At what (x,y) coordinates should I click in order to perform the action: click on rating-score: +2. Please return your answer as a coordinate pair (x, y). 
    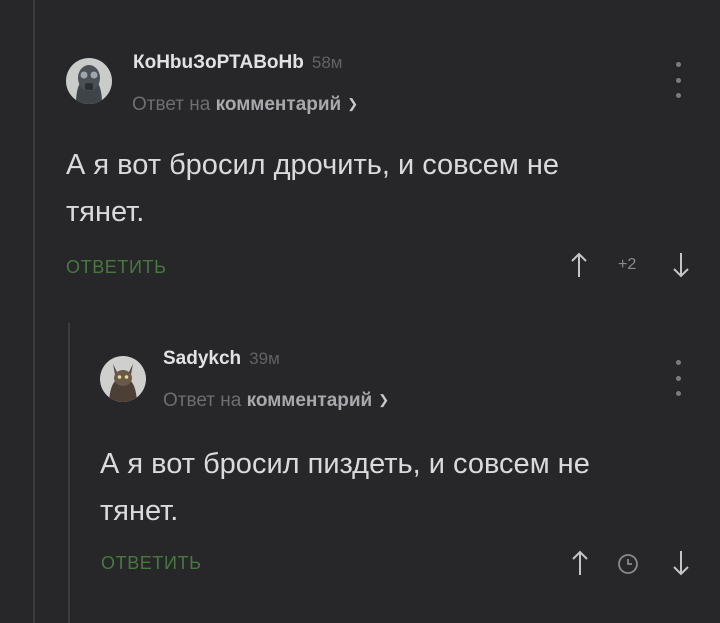
    Looking at the image, I should click on (627, 264).